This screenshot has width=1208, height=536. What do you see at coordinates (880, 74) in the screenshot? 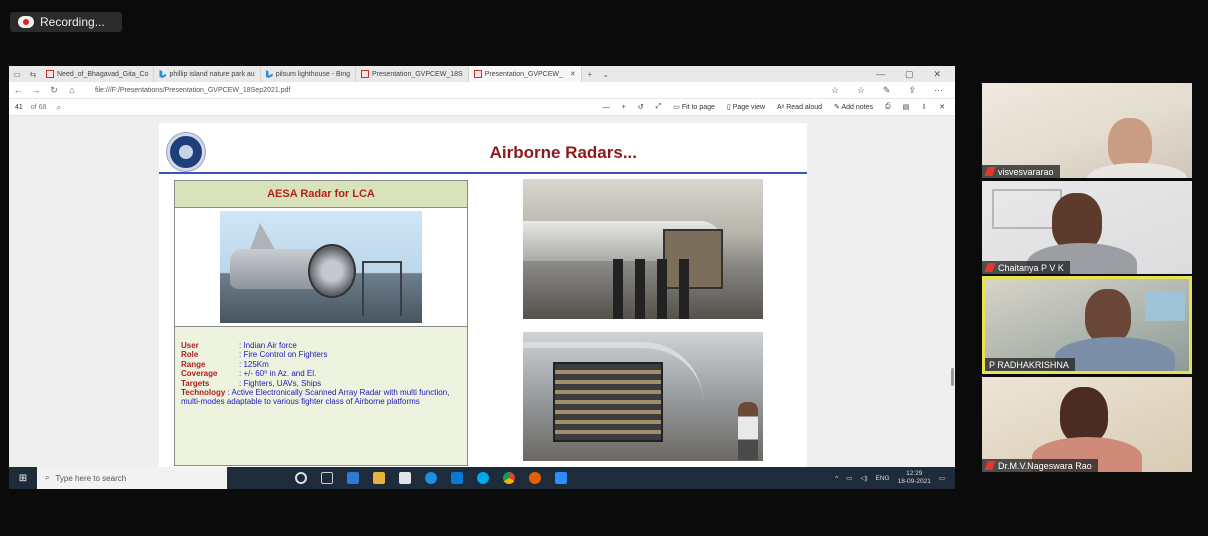
I see `minimize-icon: —` at bounding box center [880, 74].